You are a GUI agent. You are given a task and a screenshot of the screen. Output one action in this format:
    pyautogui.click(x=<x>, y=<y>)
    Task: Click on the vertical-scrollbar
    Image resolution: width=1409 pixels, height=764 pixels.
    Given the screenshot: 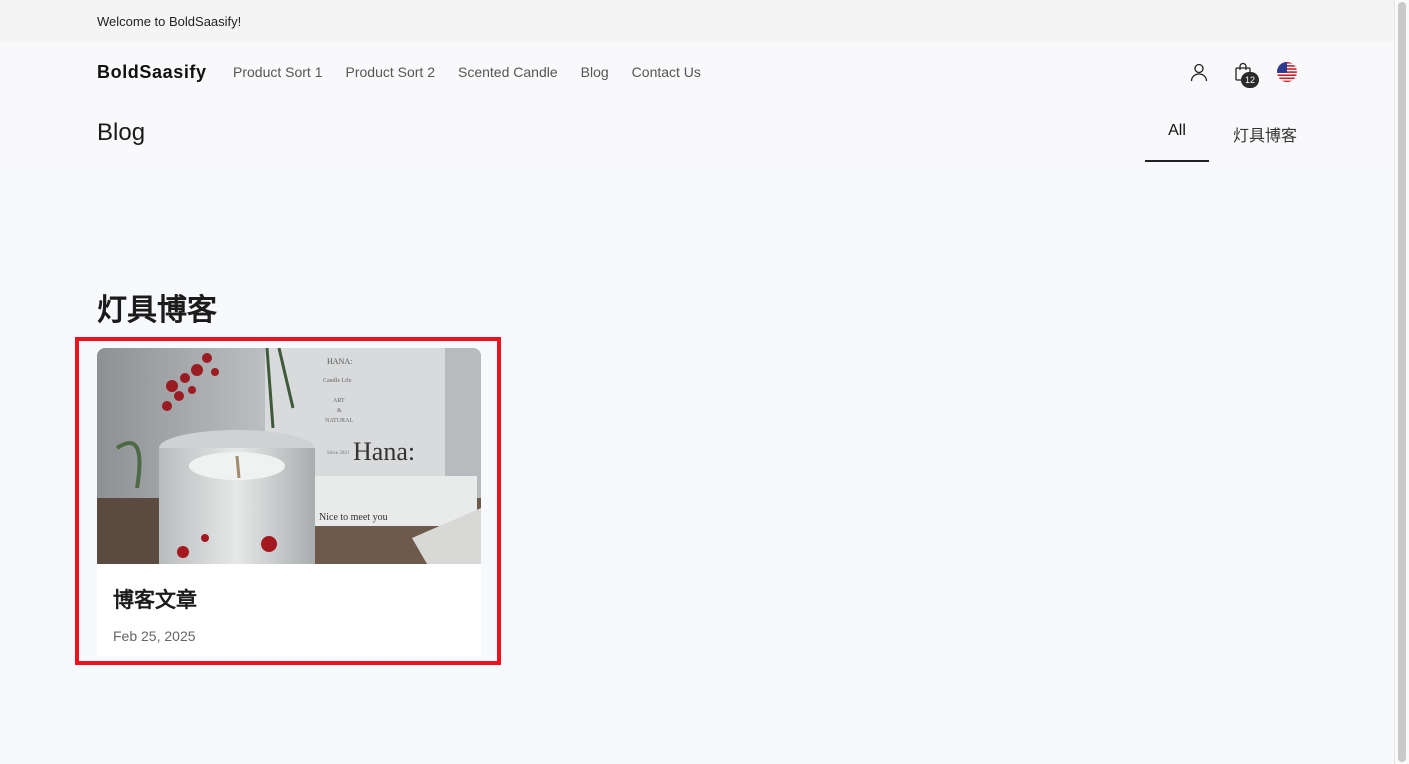 What is the action you would take?
    pyautogui.click(x=1401, y=382)
    